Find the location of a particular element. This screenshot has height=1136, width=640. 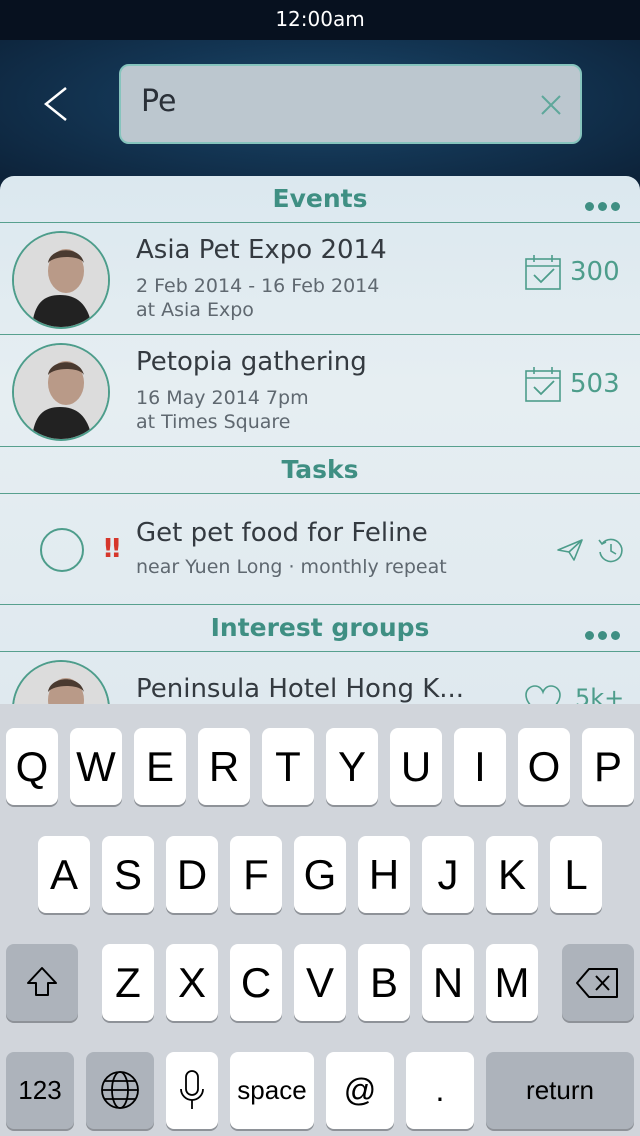

close-icon is located at coordinates (551, 105).